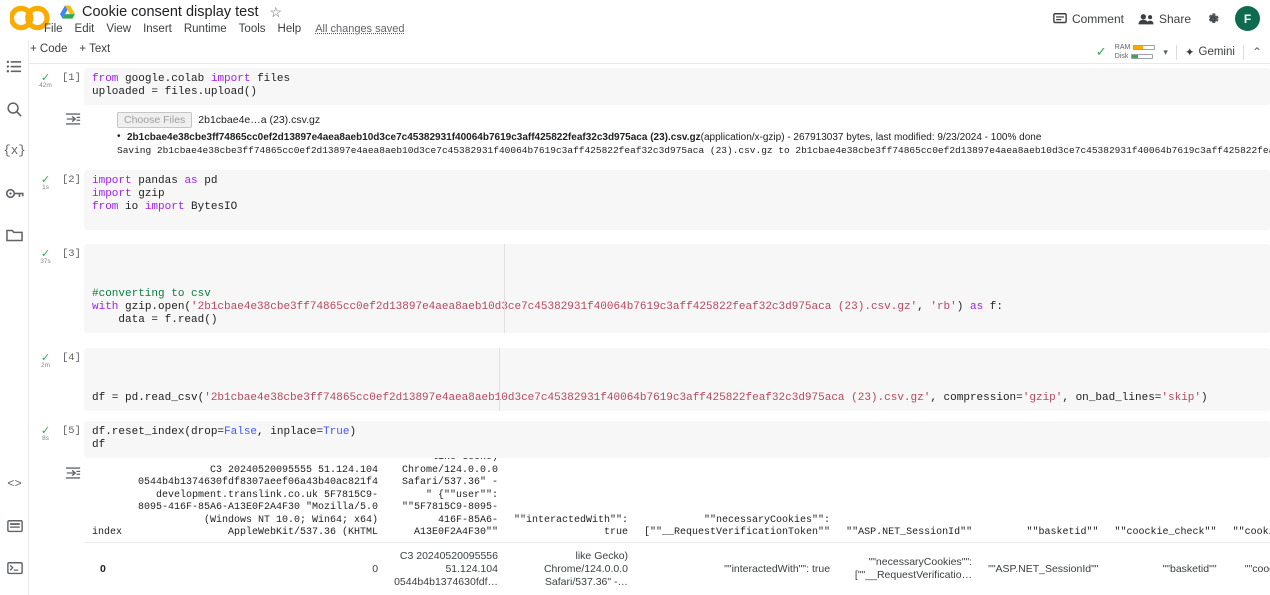 This screenshot has width=1270, height=595. Describe the element at coordinates (276, 12) in the screenshot. I see `star-outline-icon: ☆` at that location.